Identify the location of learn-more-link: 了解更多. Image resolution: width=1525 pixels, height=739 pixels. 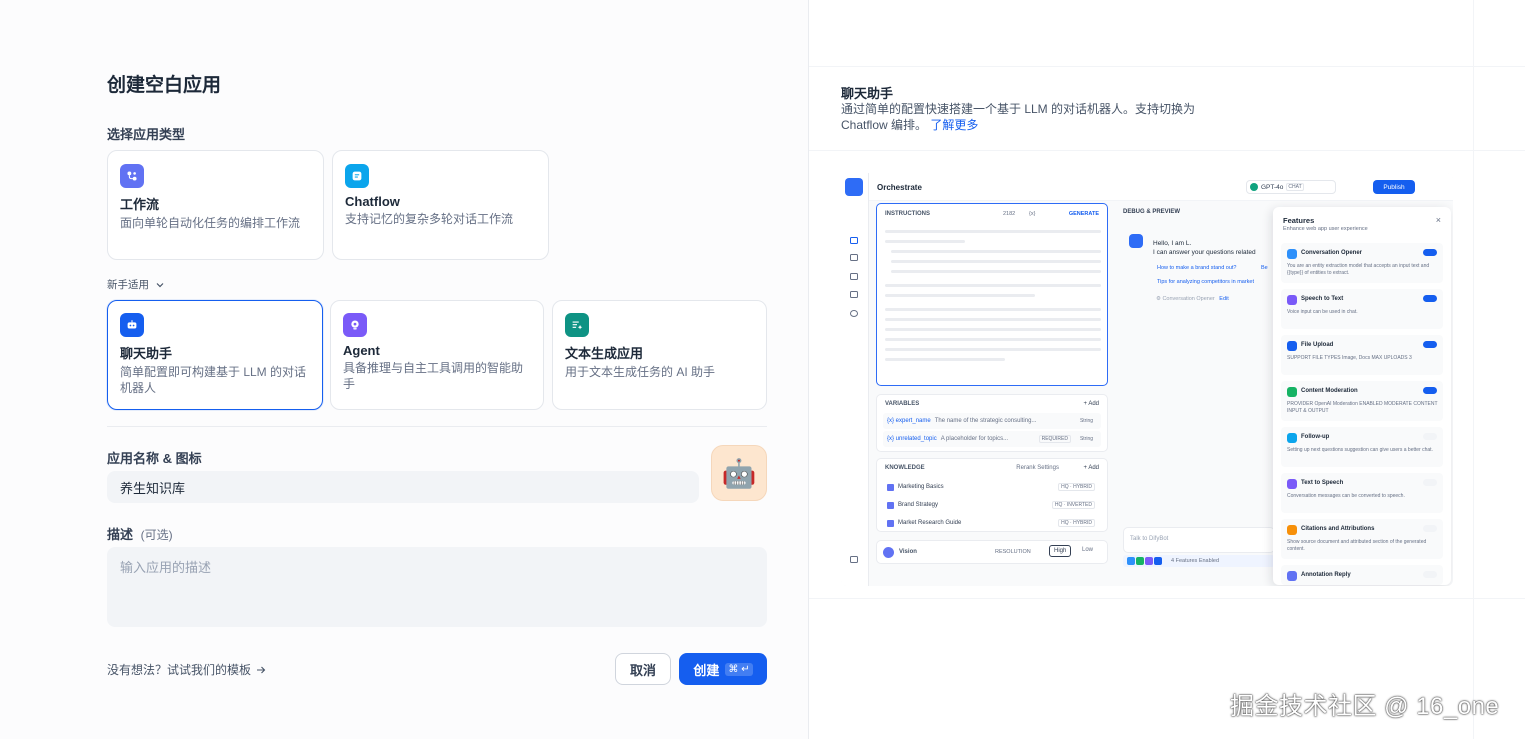
(954, 125).